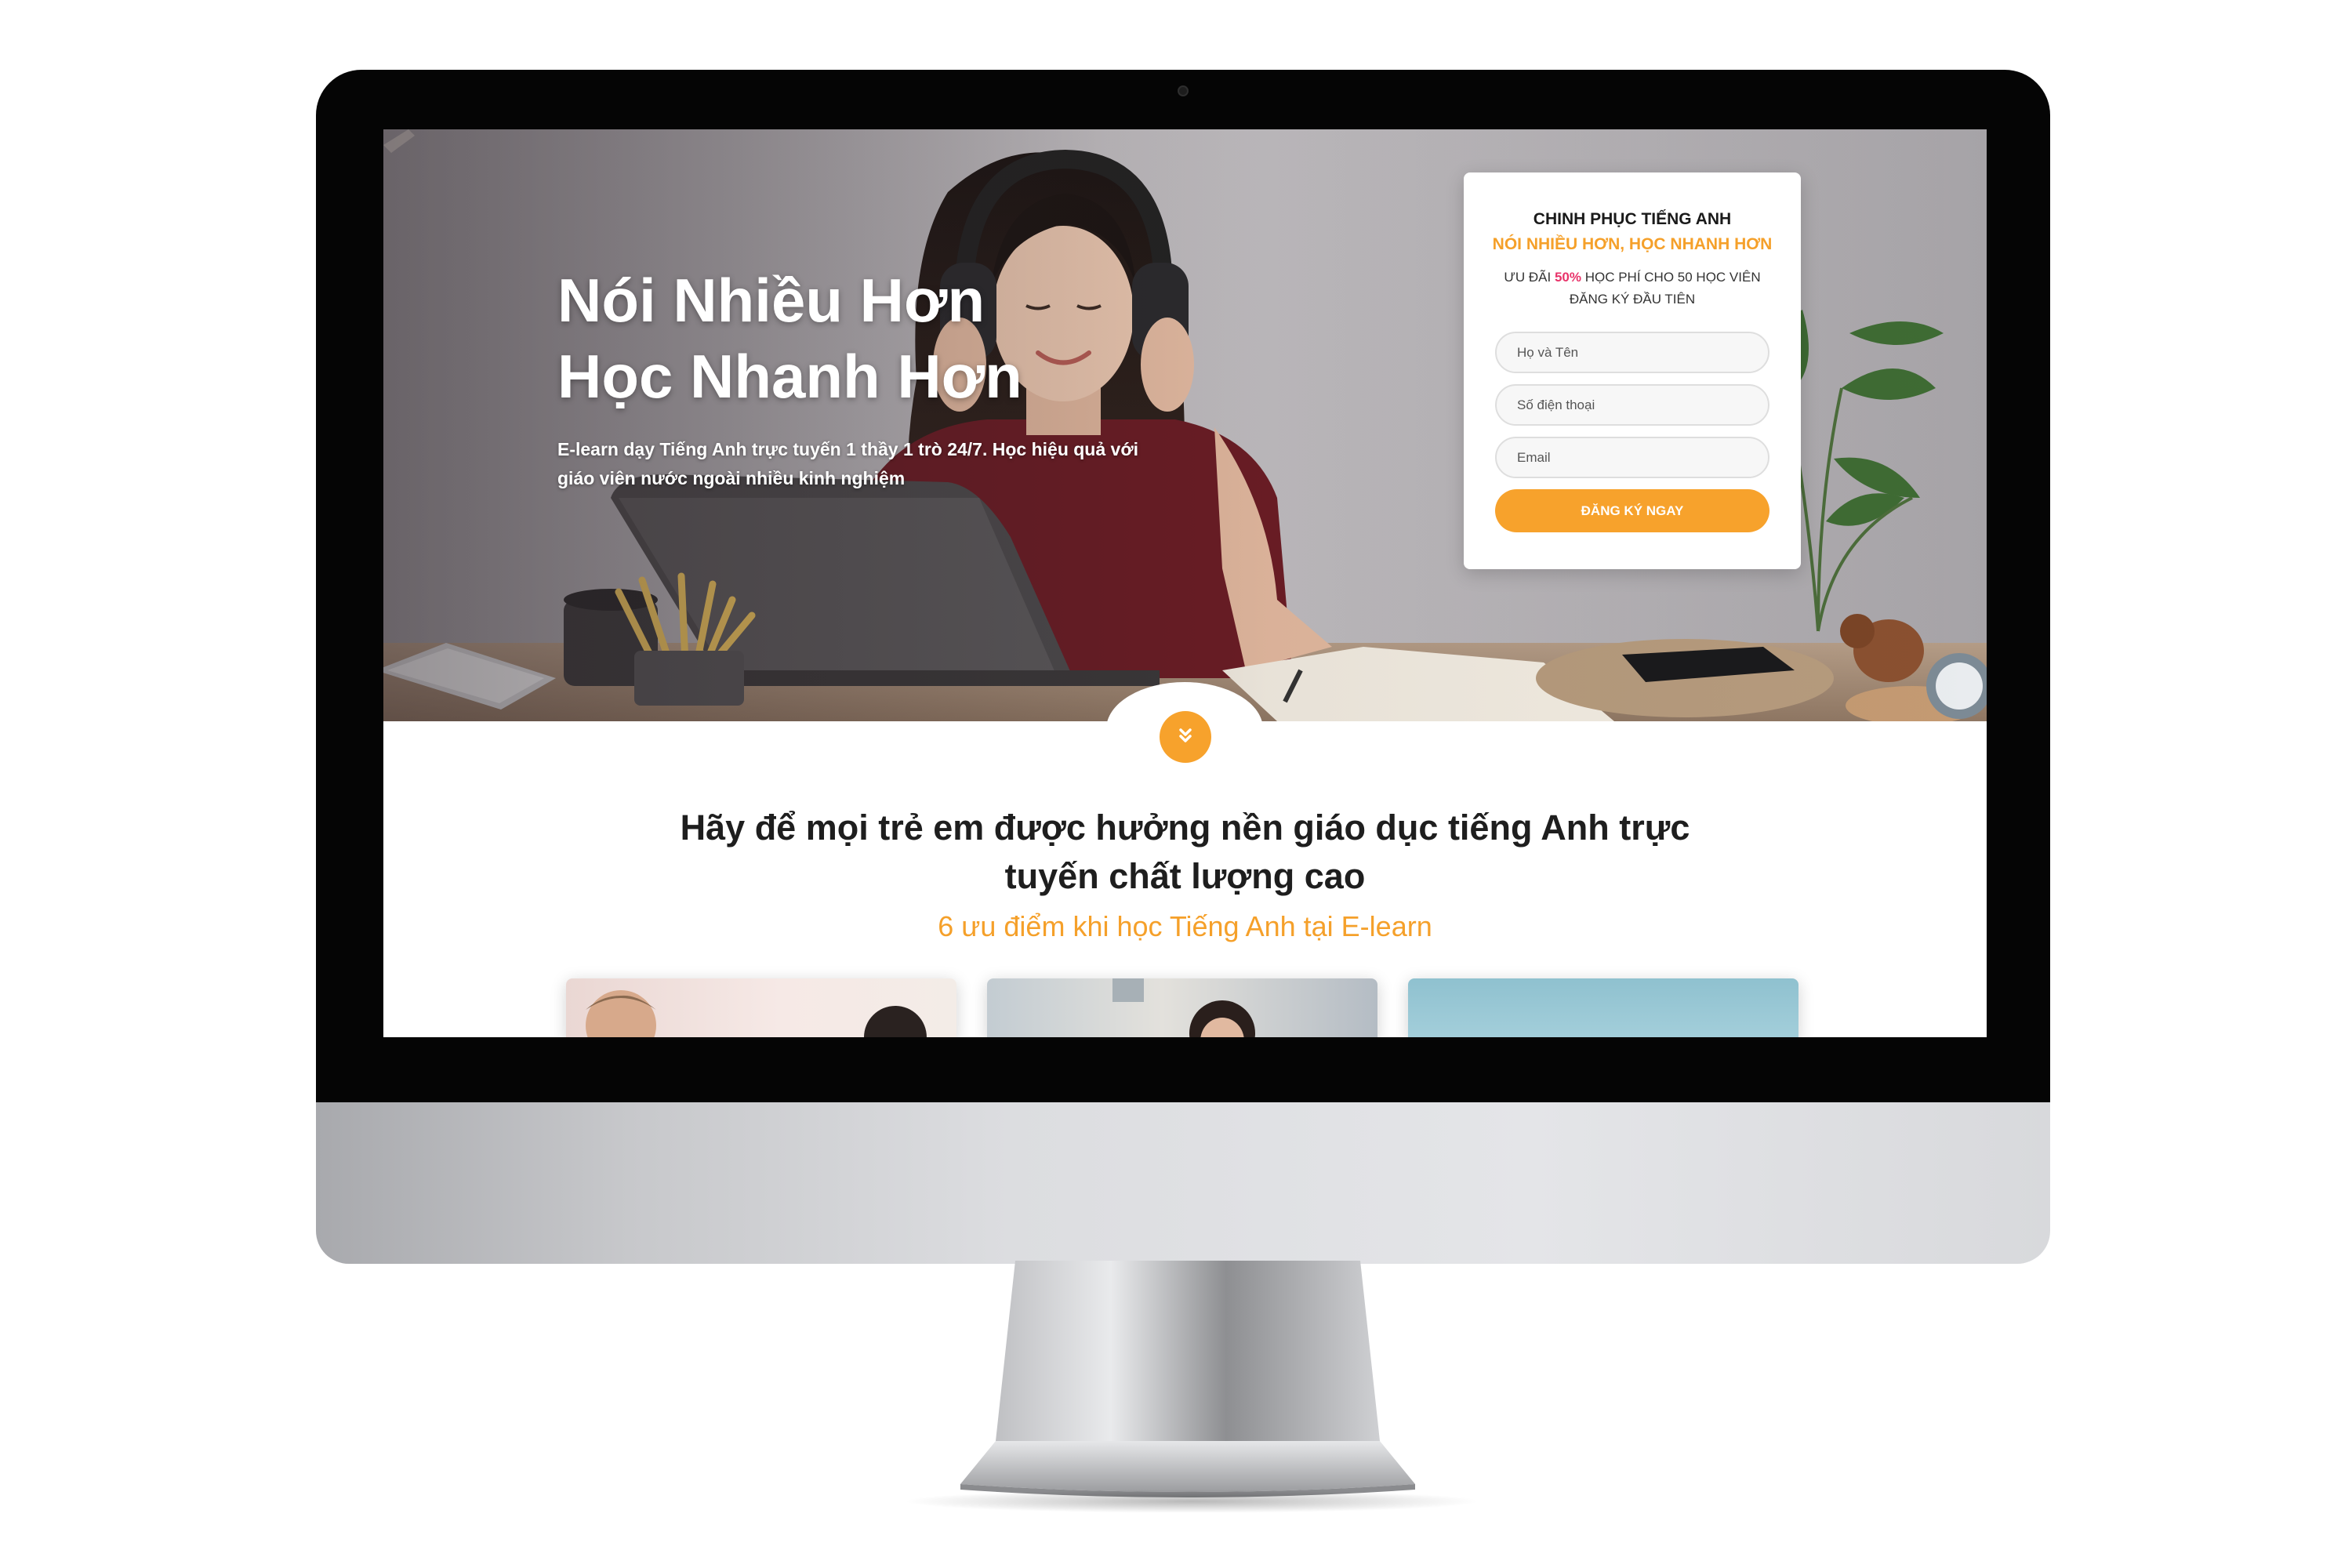 Image resolution: width=2352 pixels, height=1568 pixels. I want to click on monitor-stand, so click(1187, 1379).